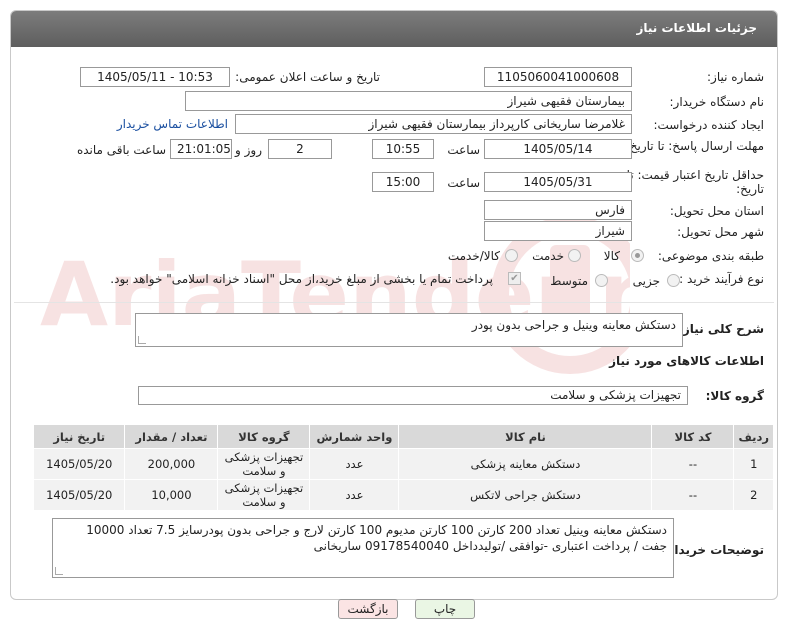  What do you see at coordinates (695, 182) in the screenshot?
I see `price-deadline-label: حداقل تاریخ اعتبار قیمت: تا تاریخ:` at bounding box center [695, 182].